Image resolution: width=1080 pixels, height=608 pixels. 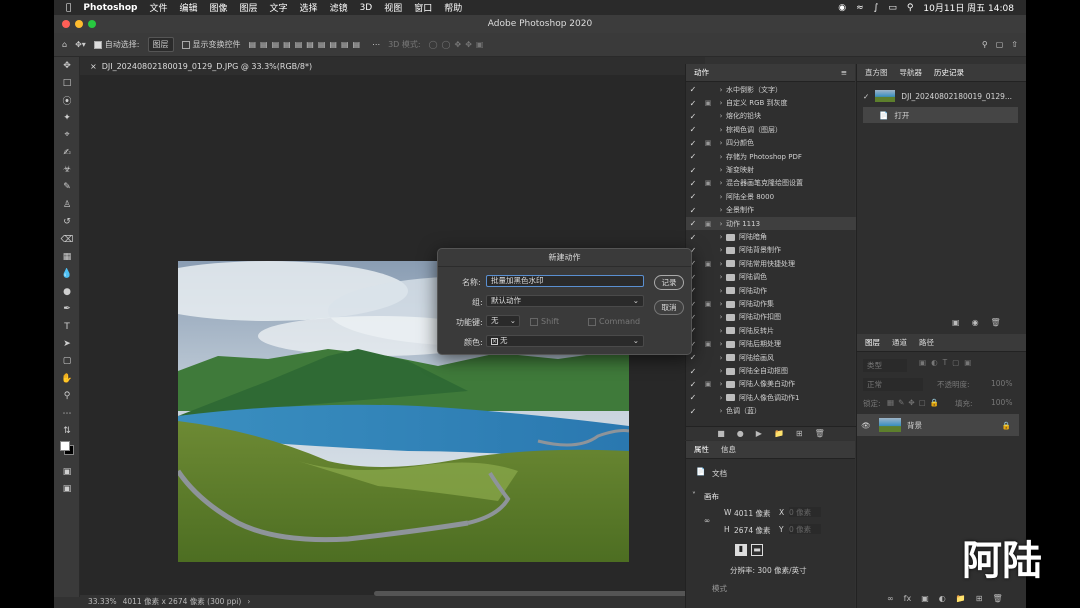 I want to click on shape-tool-icon: ▢, so click(x=67, y=361).